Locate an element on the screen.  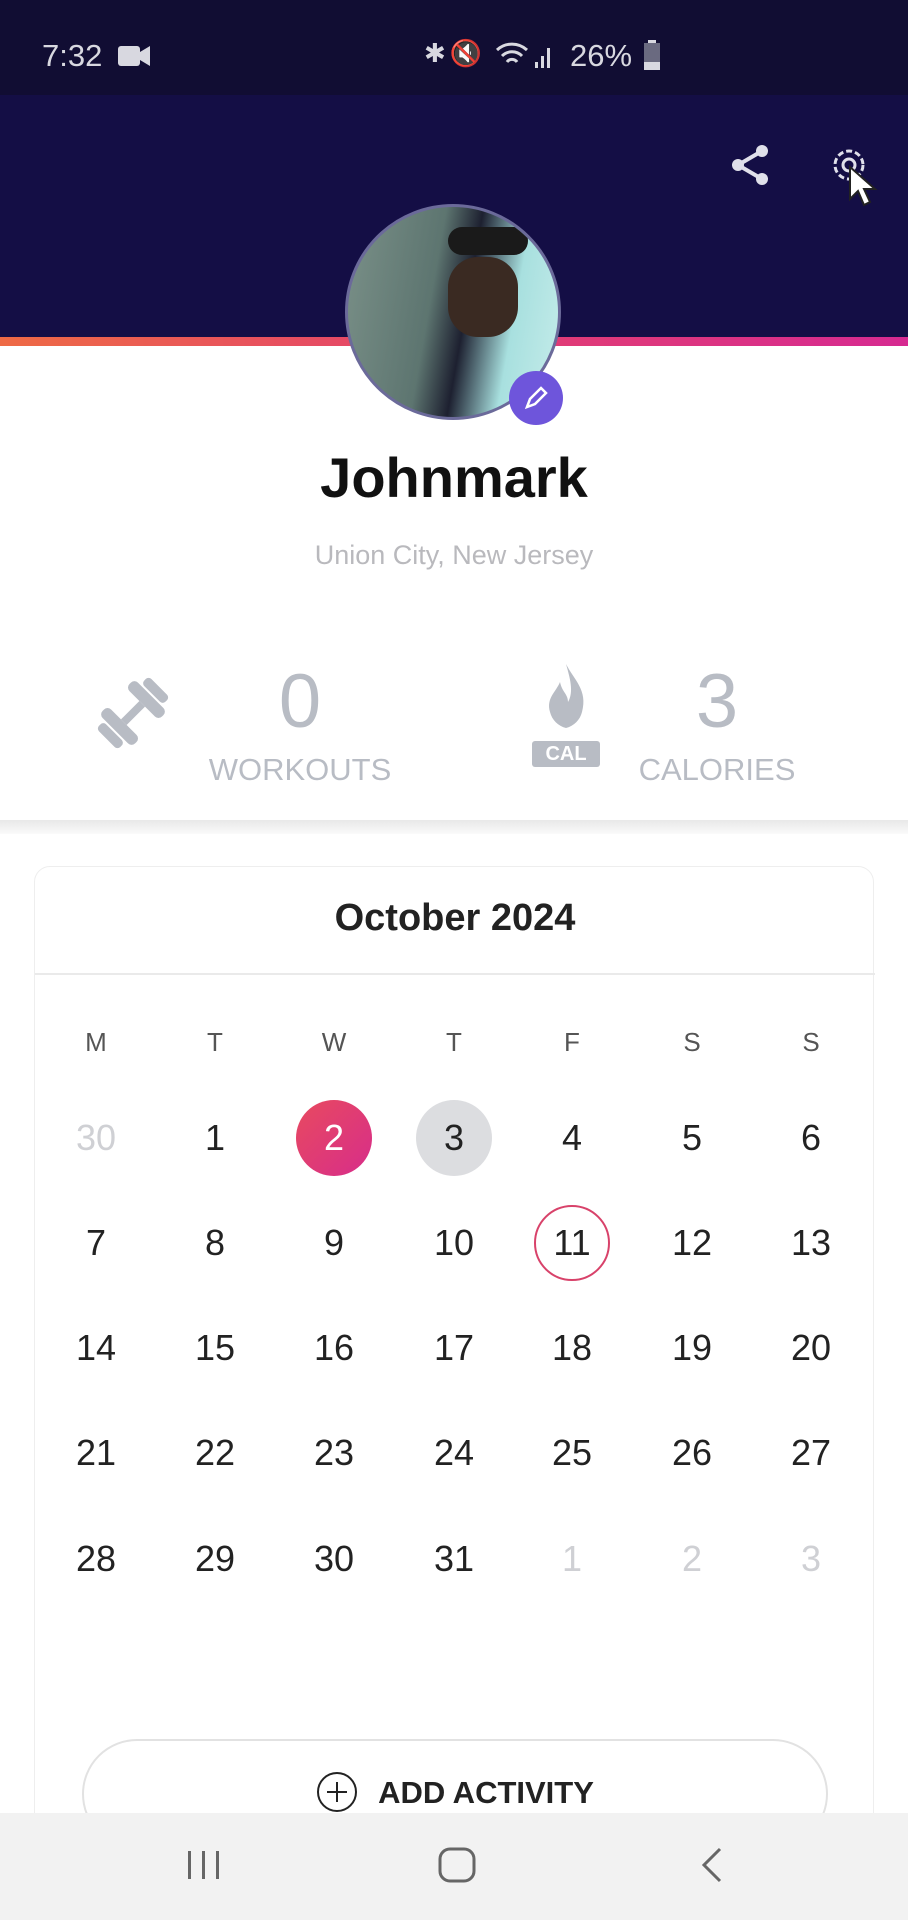
system-nav-bar is located at coordinates (454, 1866).